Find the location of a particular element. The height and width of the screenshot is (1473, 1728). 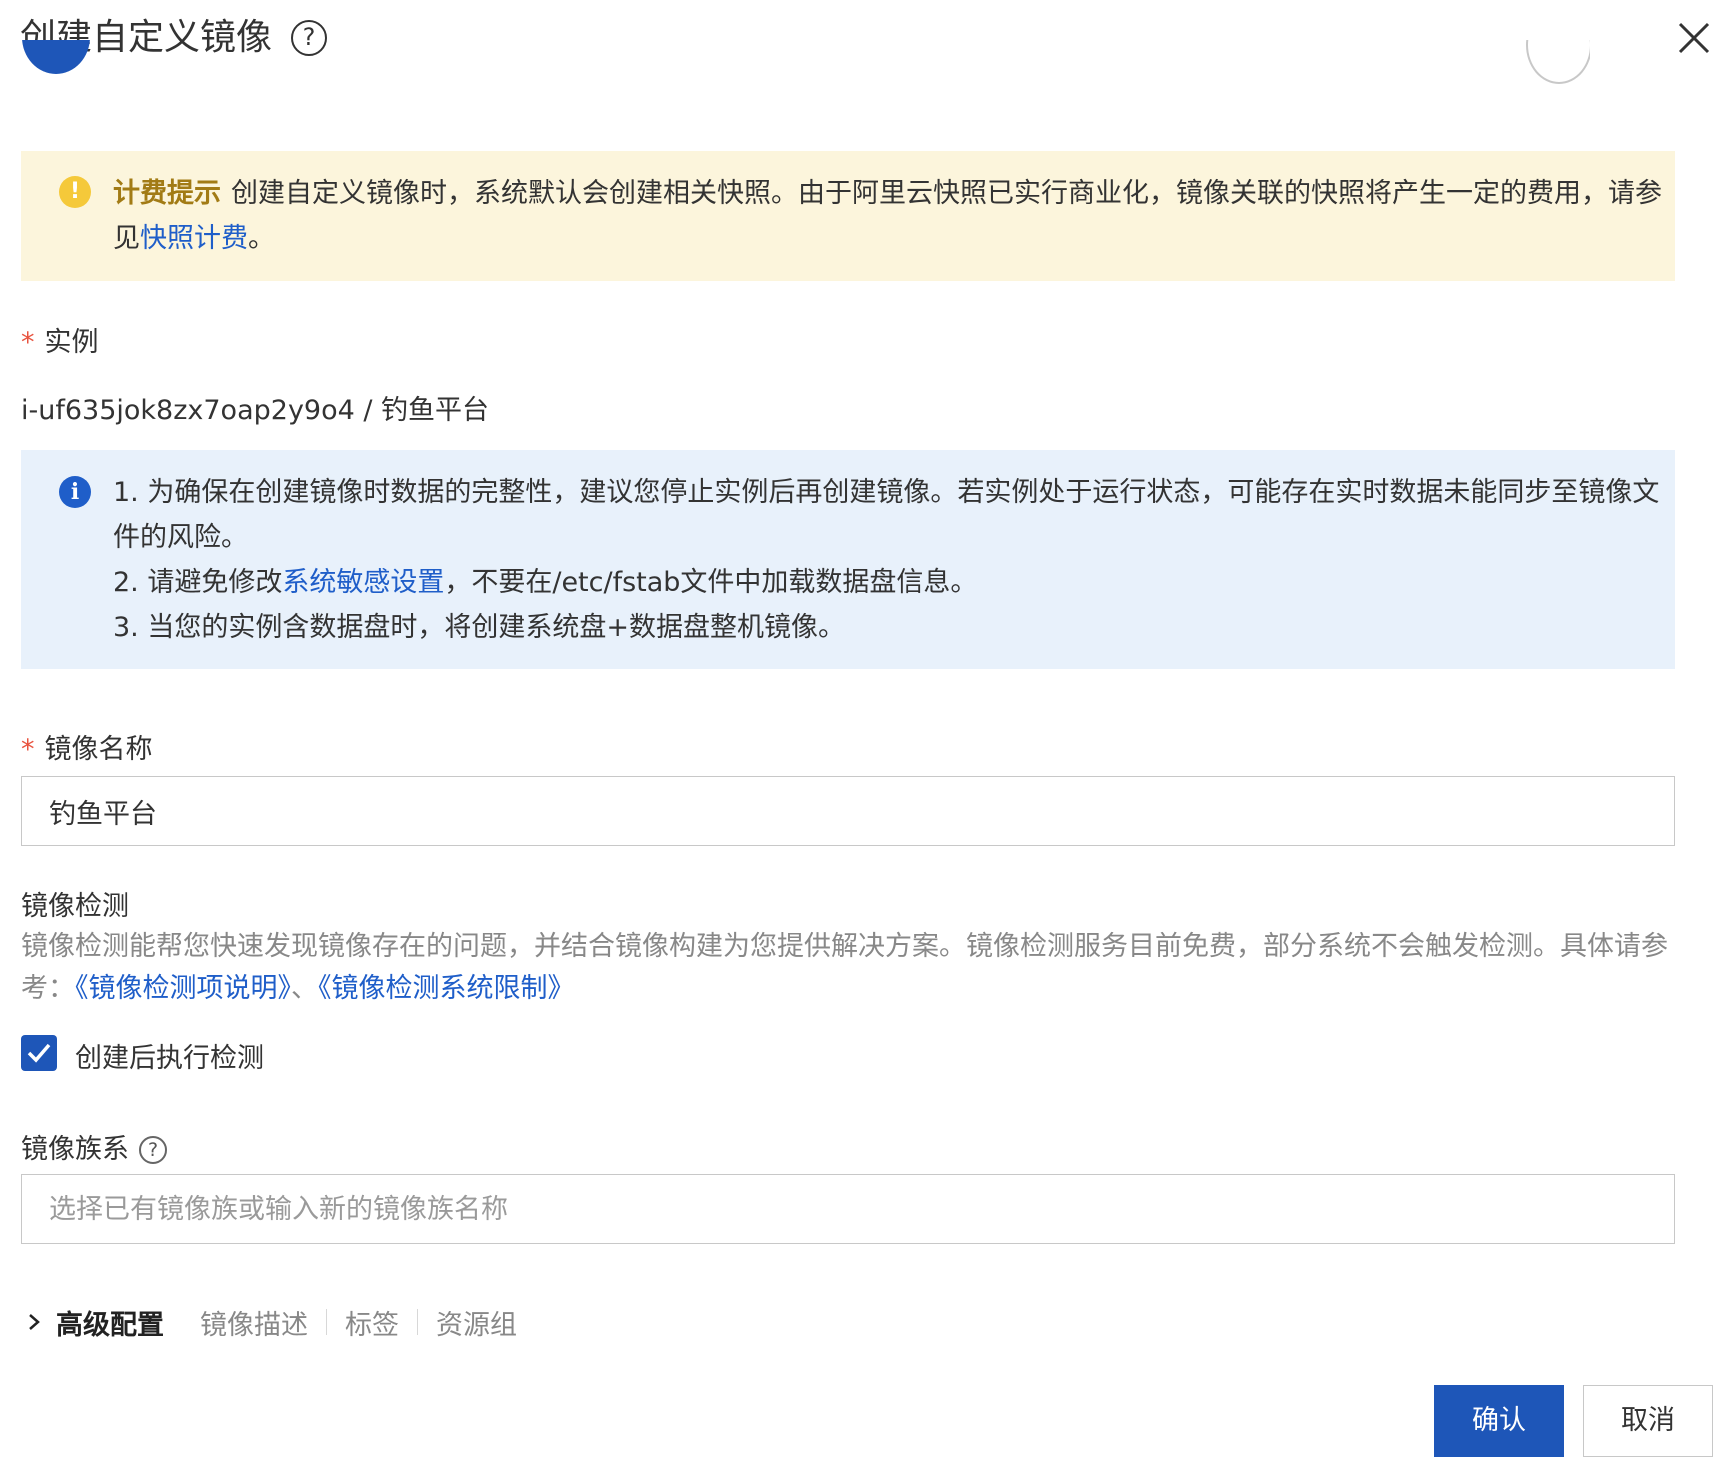

image-family-label: 镜像族系? is located at coordinates (94, 1146).